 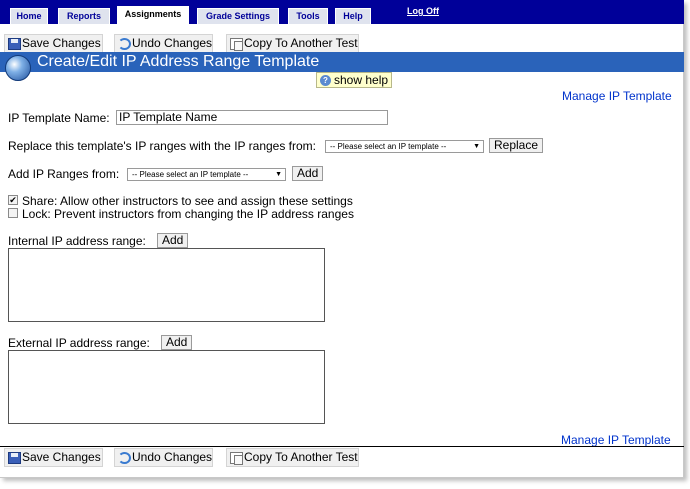 I want to click on divider, so click(x=342, y=446).